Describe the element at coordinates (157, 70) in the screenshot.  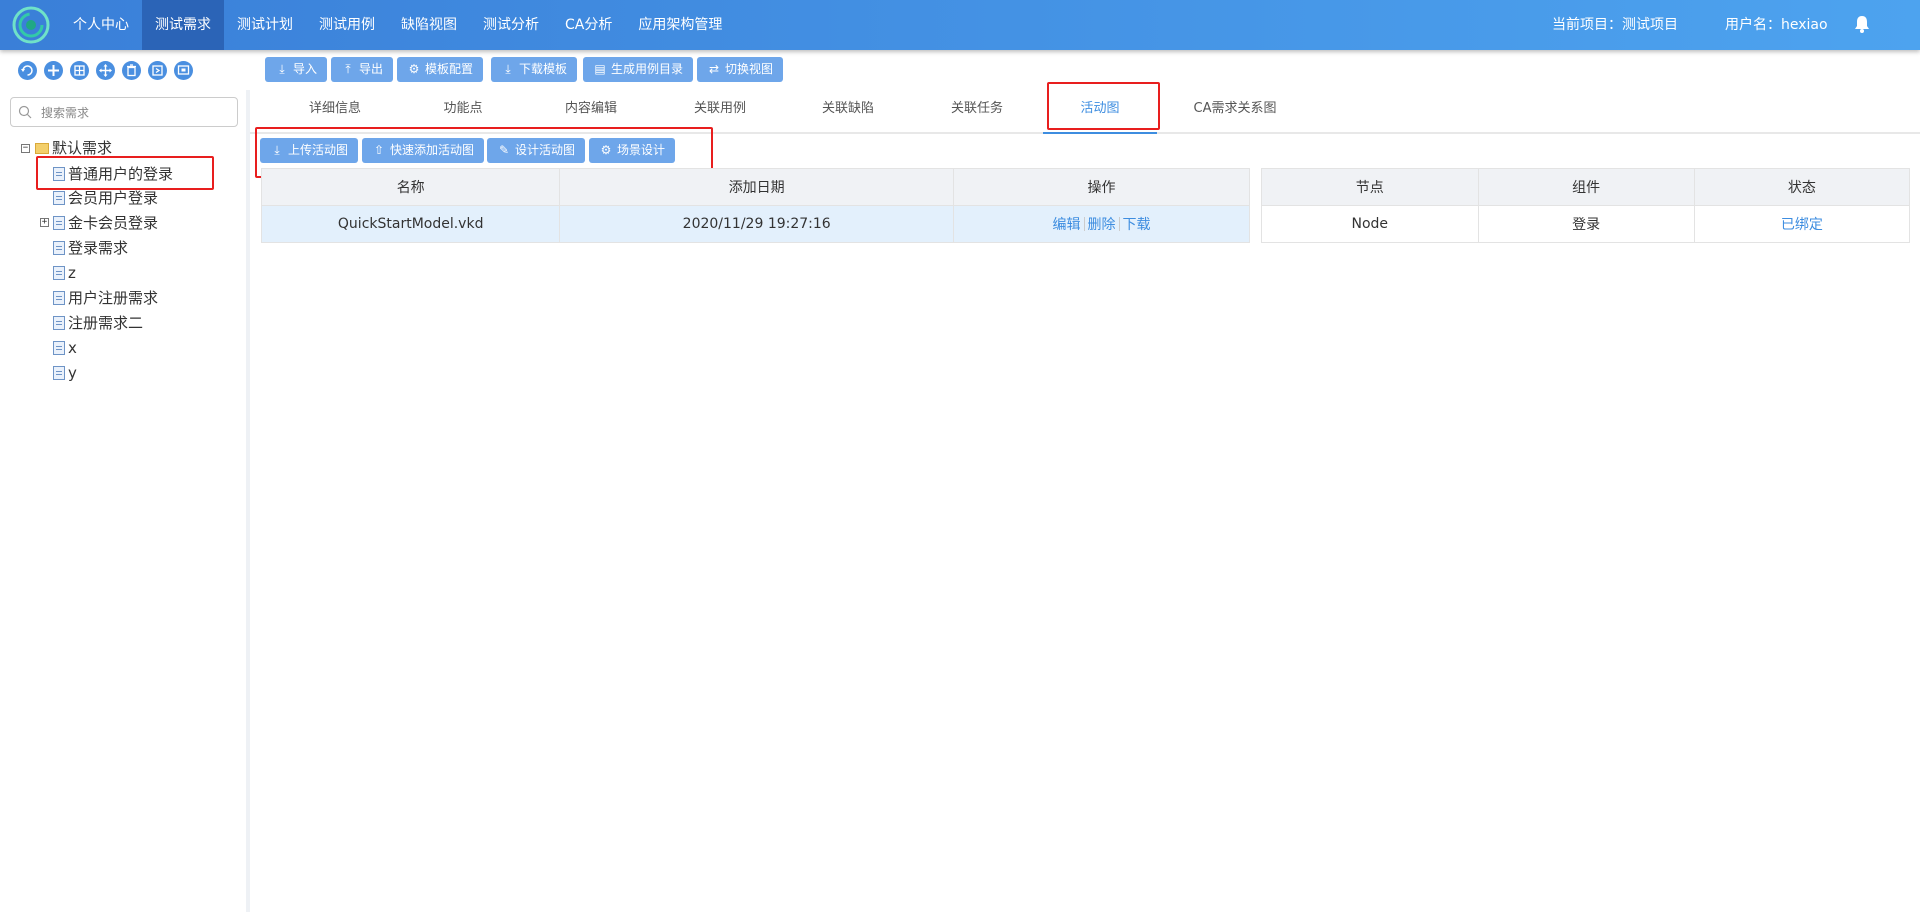
I see `export-icon` at that location.